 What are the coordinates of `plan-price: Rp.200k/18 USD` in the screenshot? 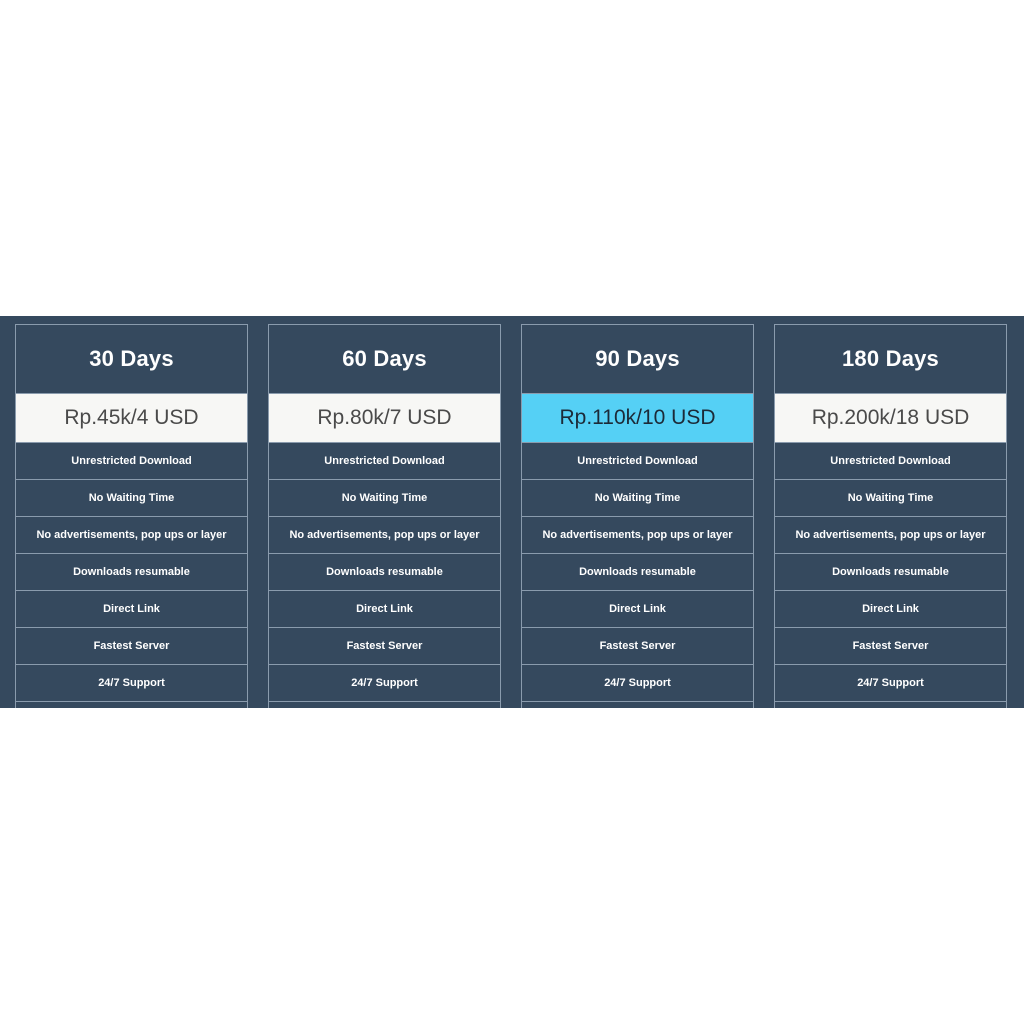 It's located at (890, 418).